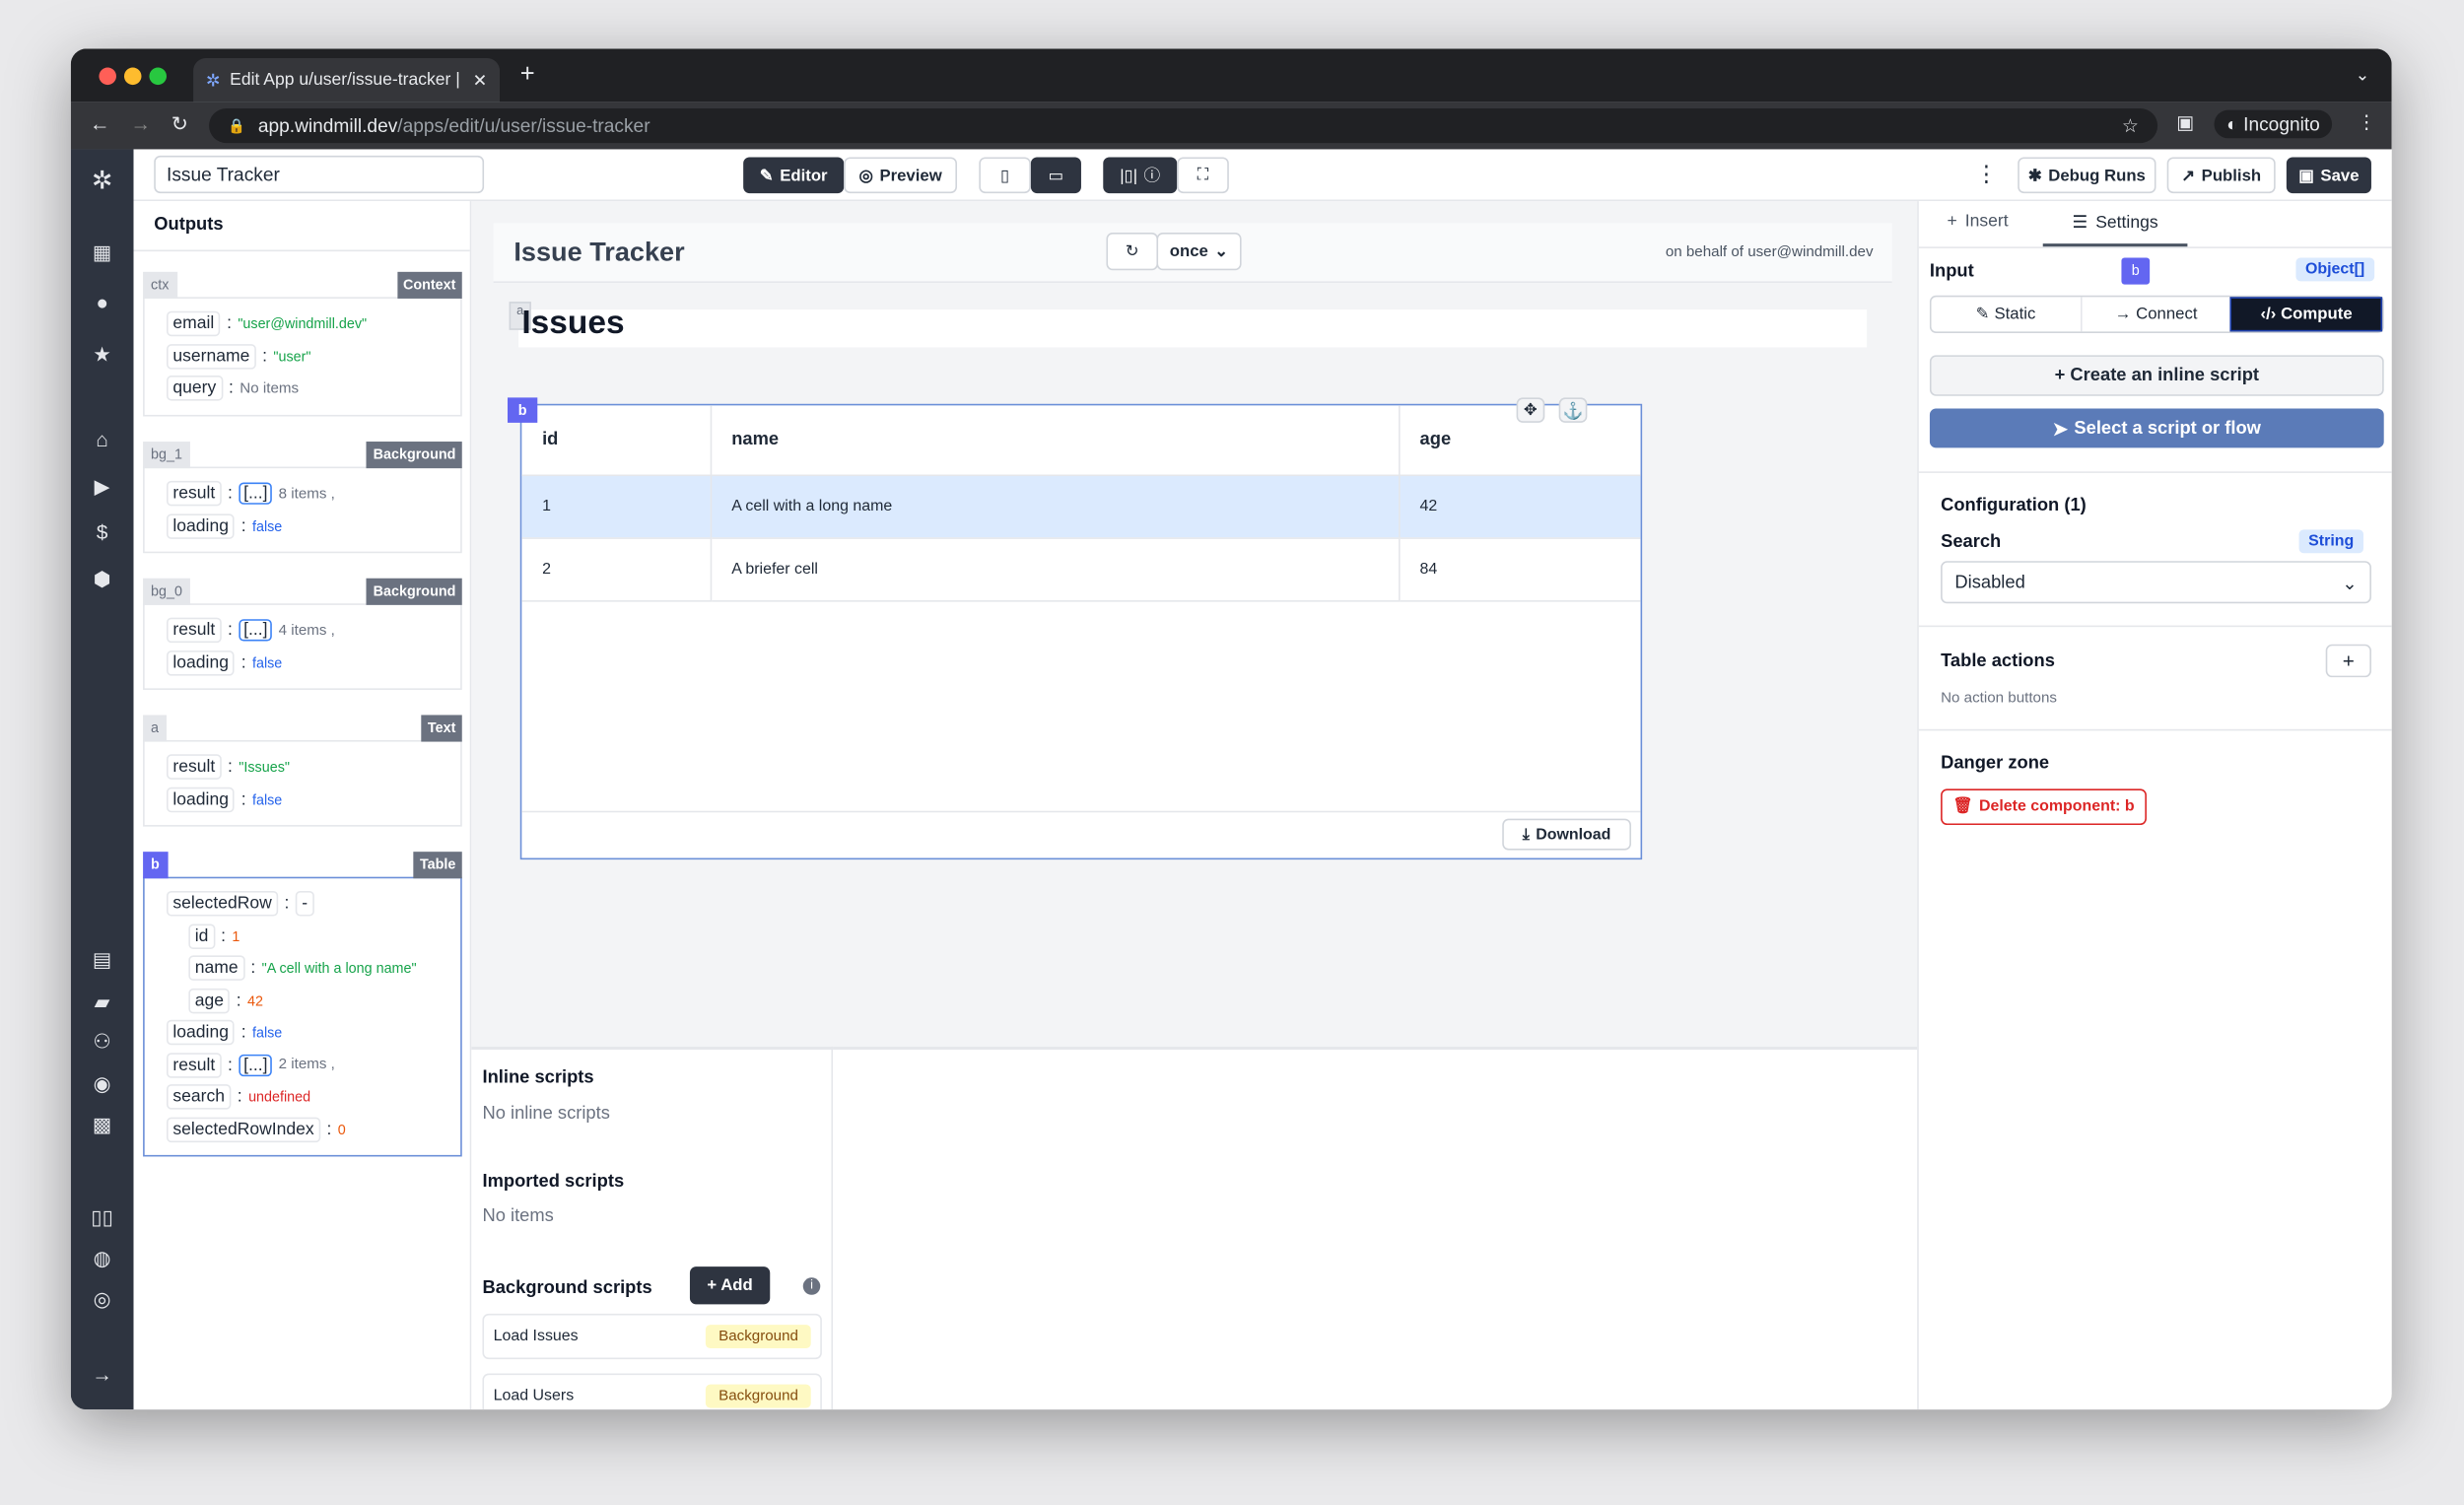  What do you see at coordinates (195, 388) in the screenshot?
I see `field-key: query` at bounding box center [195, 388].